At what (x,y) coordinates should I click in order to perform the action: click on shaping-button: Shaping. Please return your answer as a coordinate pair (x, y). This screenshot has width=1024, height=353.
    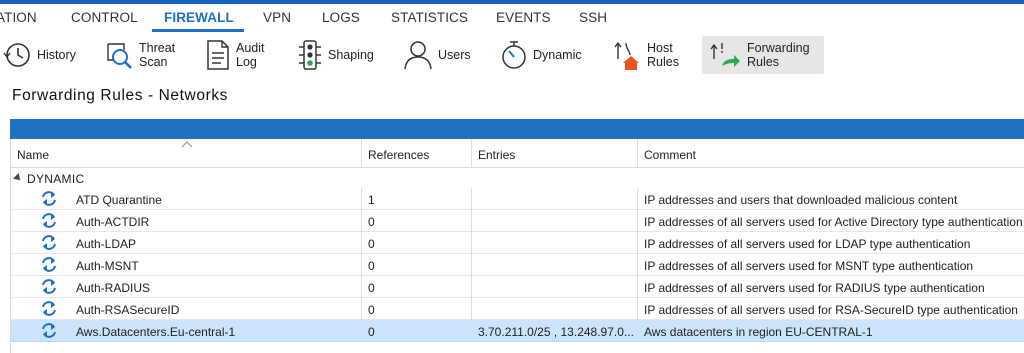
    Looking at the image, I should click on (335, 55).